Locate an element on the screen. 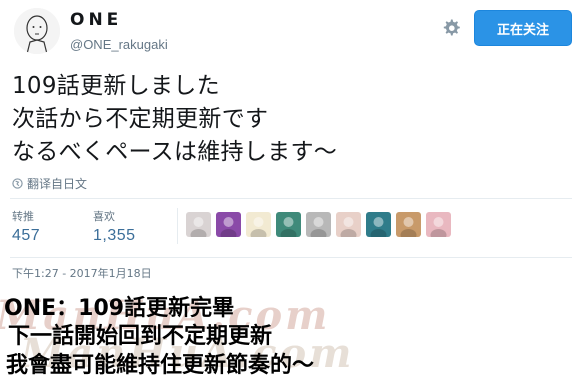  following-button: 正在关注 is located at coordinates (523, 28).